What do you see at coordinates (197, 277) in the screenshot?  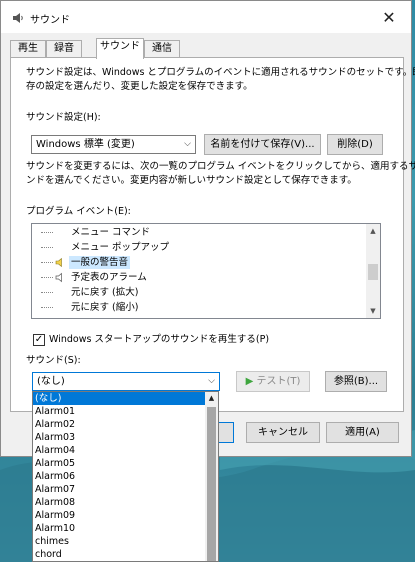 I see `list-item: 予定表のアラーム` at bounding box center [197, 277].